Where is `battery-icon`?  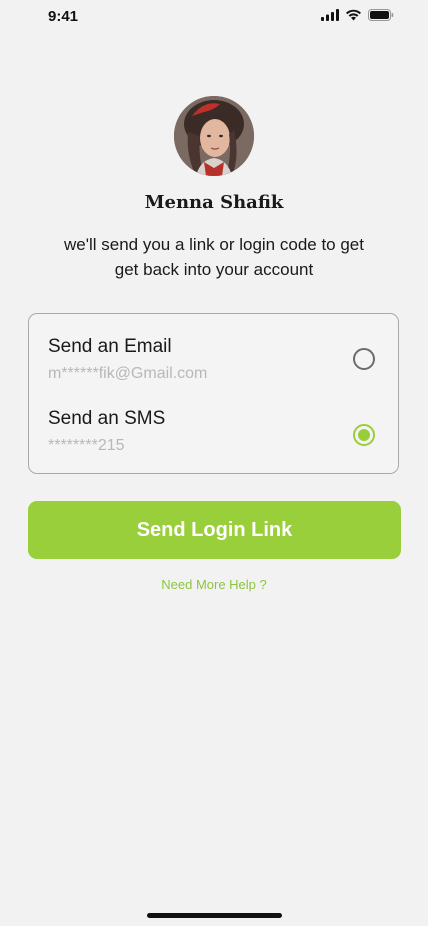 battery-icon is located at coordinates (381, 15).